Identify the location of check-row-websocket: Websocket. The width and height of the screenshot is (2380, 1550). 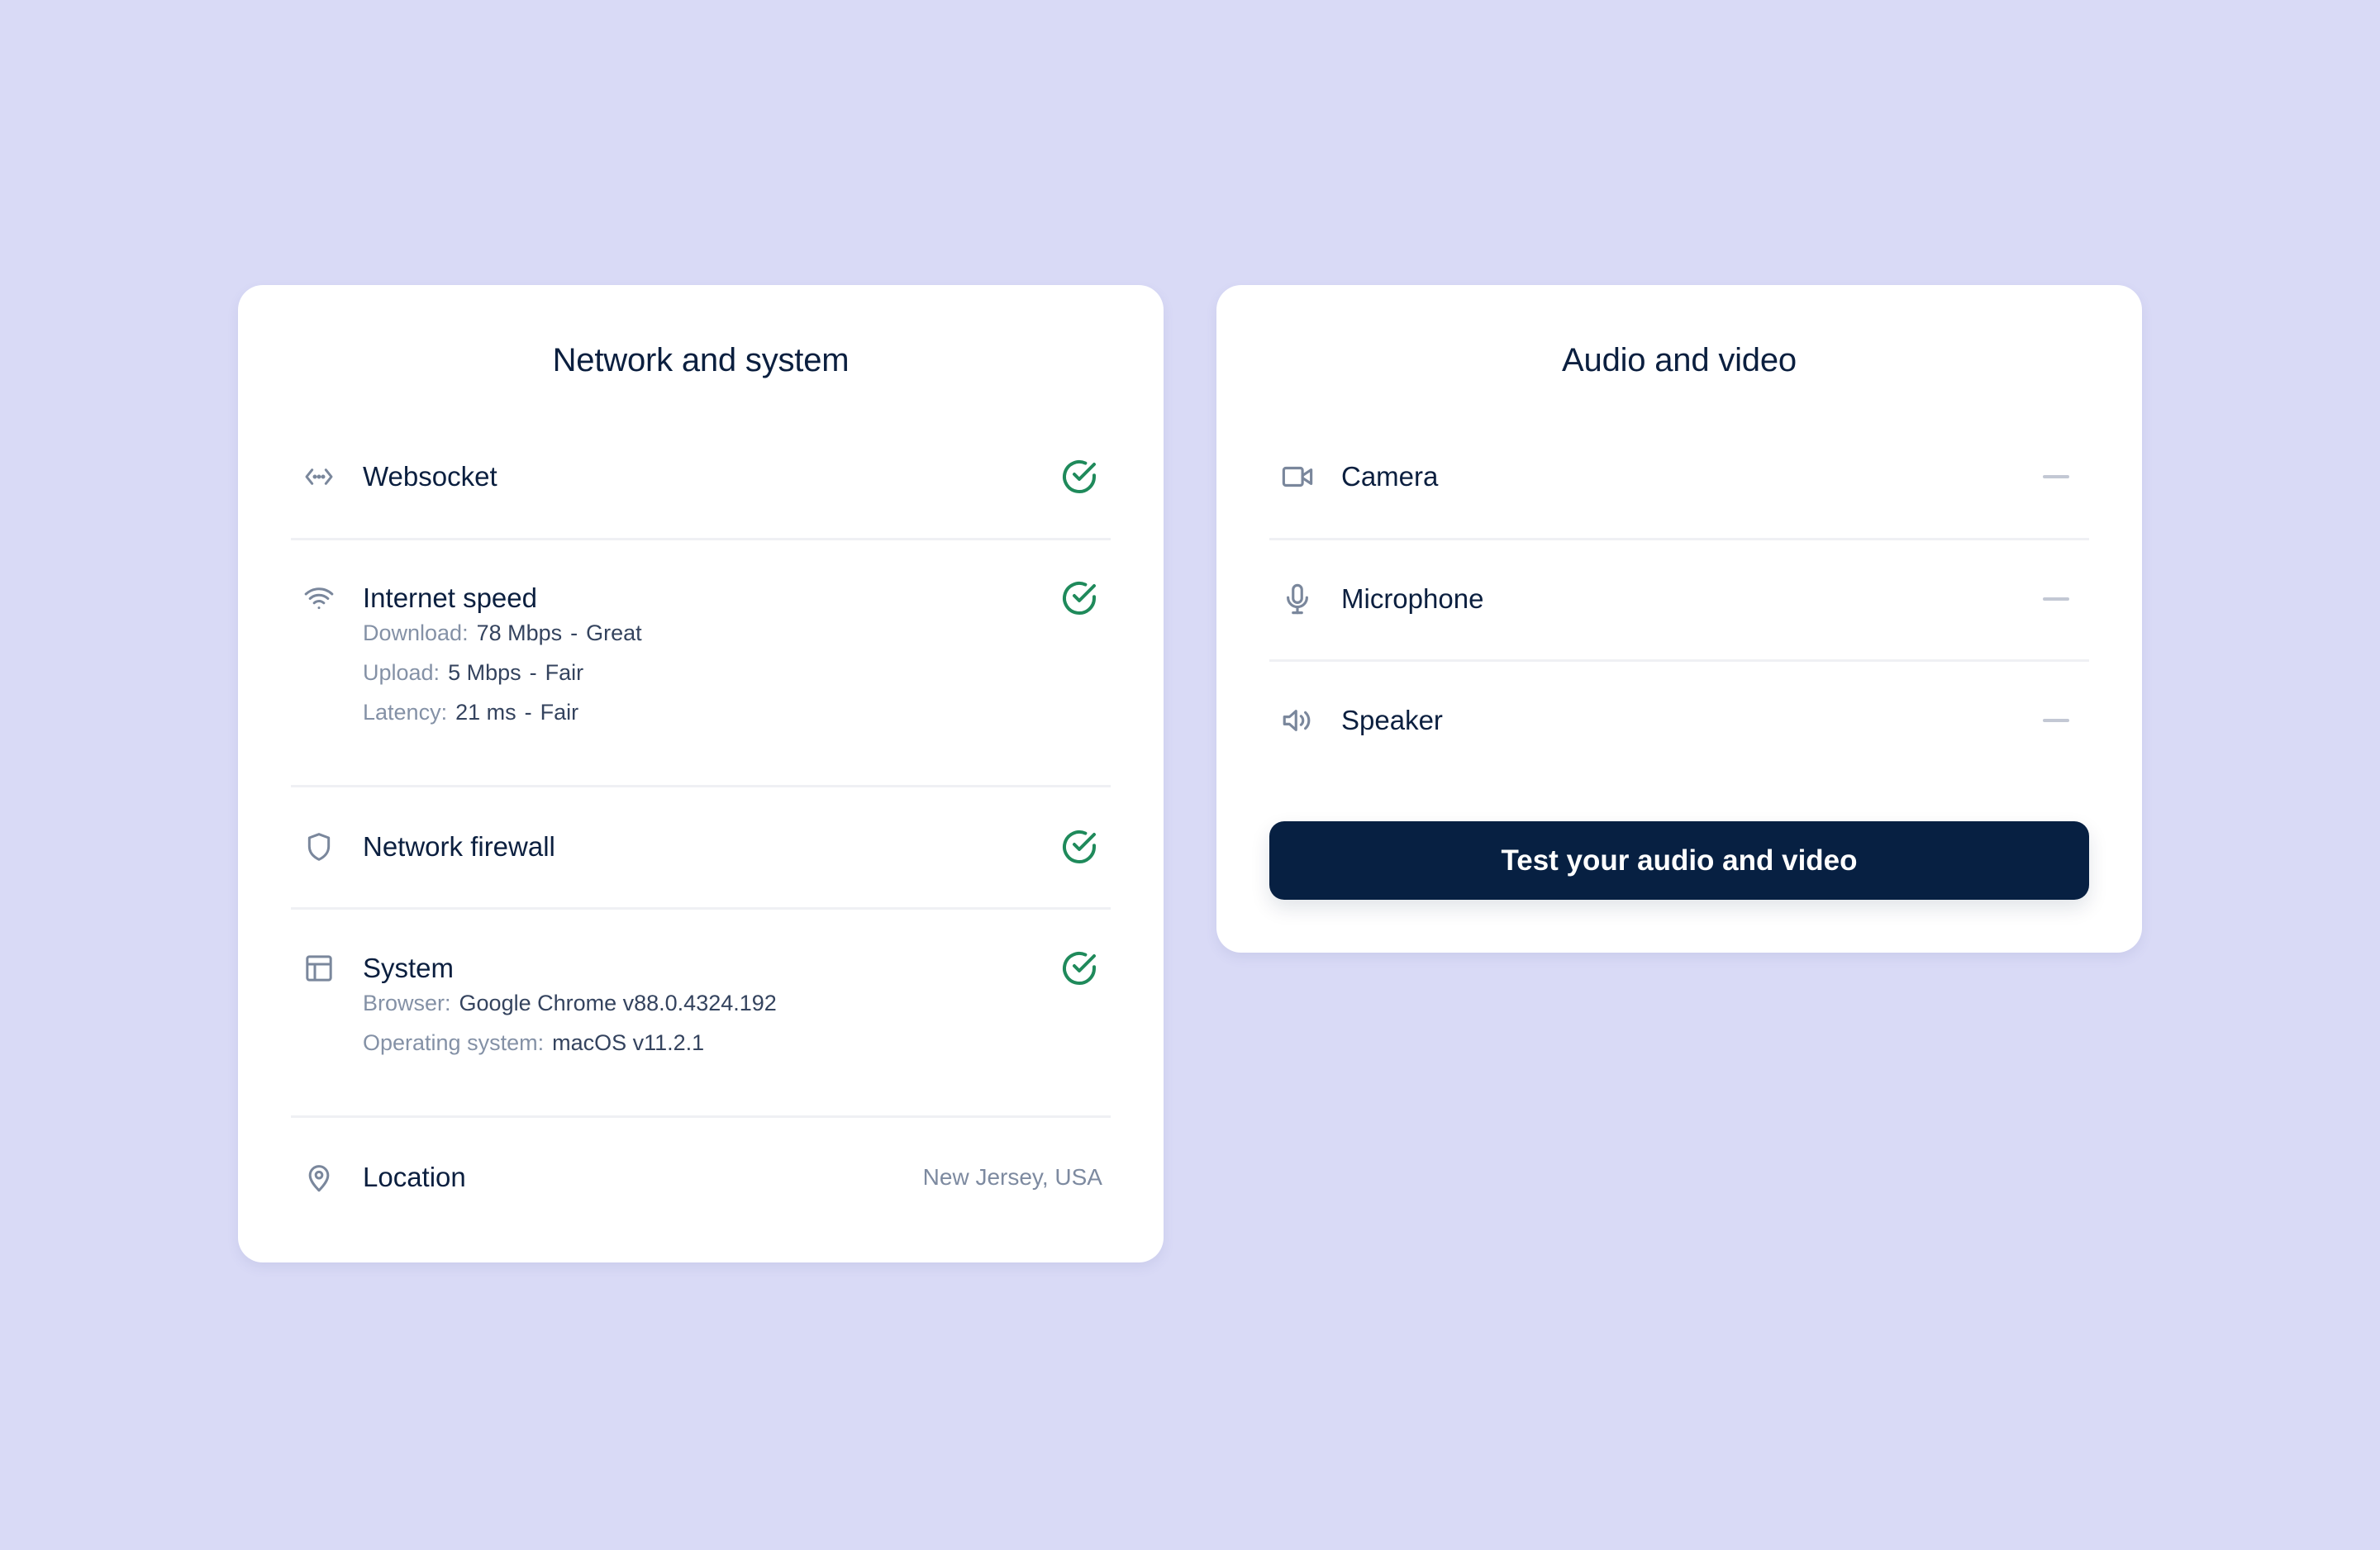
(701, 477).